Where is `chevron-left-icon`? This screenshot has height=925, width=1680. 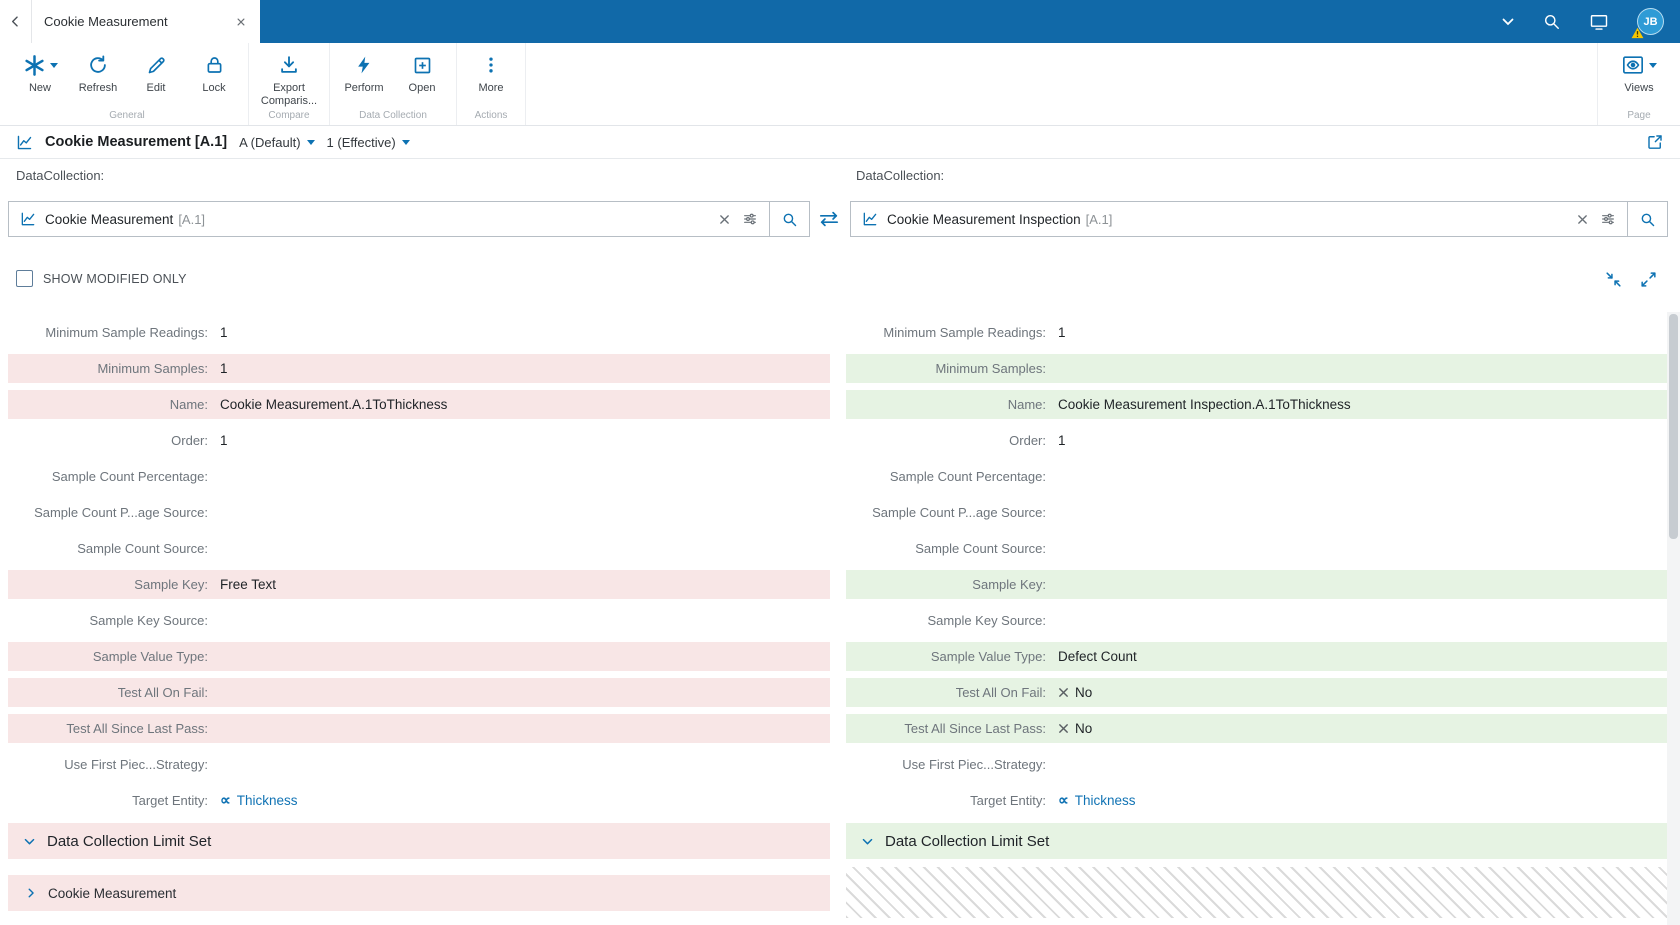 chevron-left-icon is located at coordinates (15, 21).